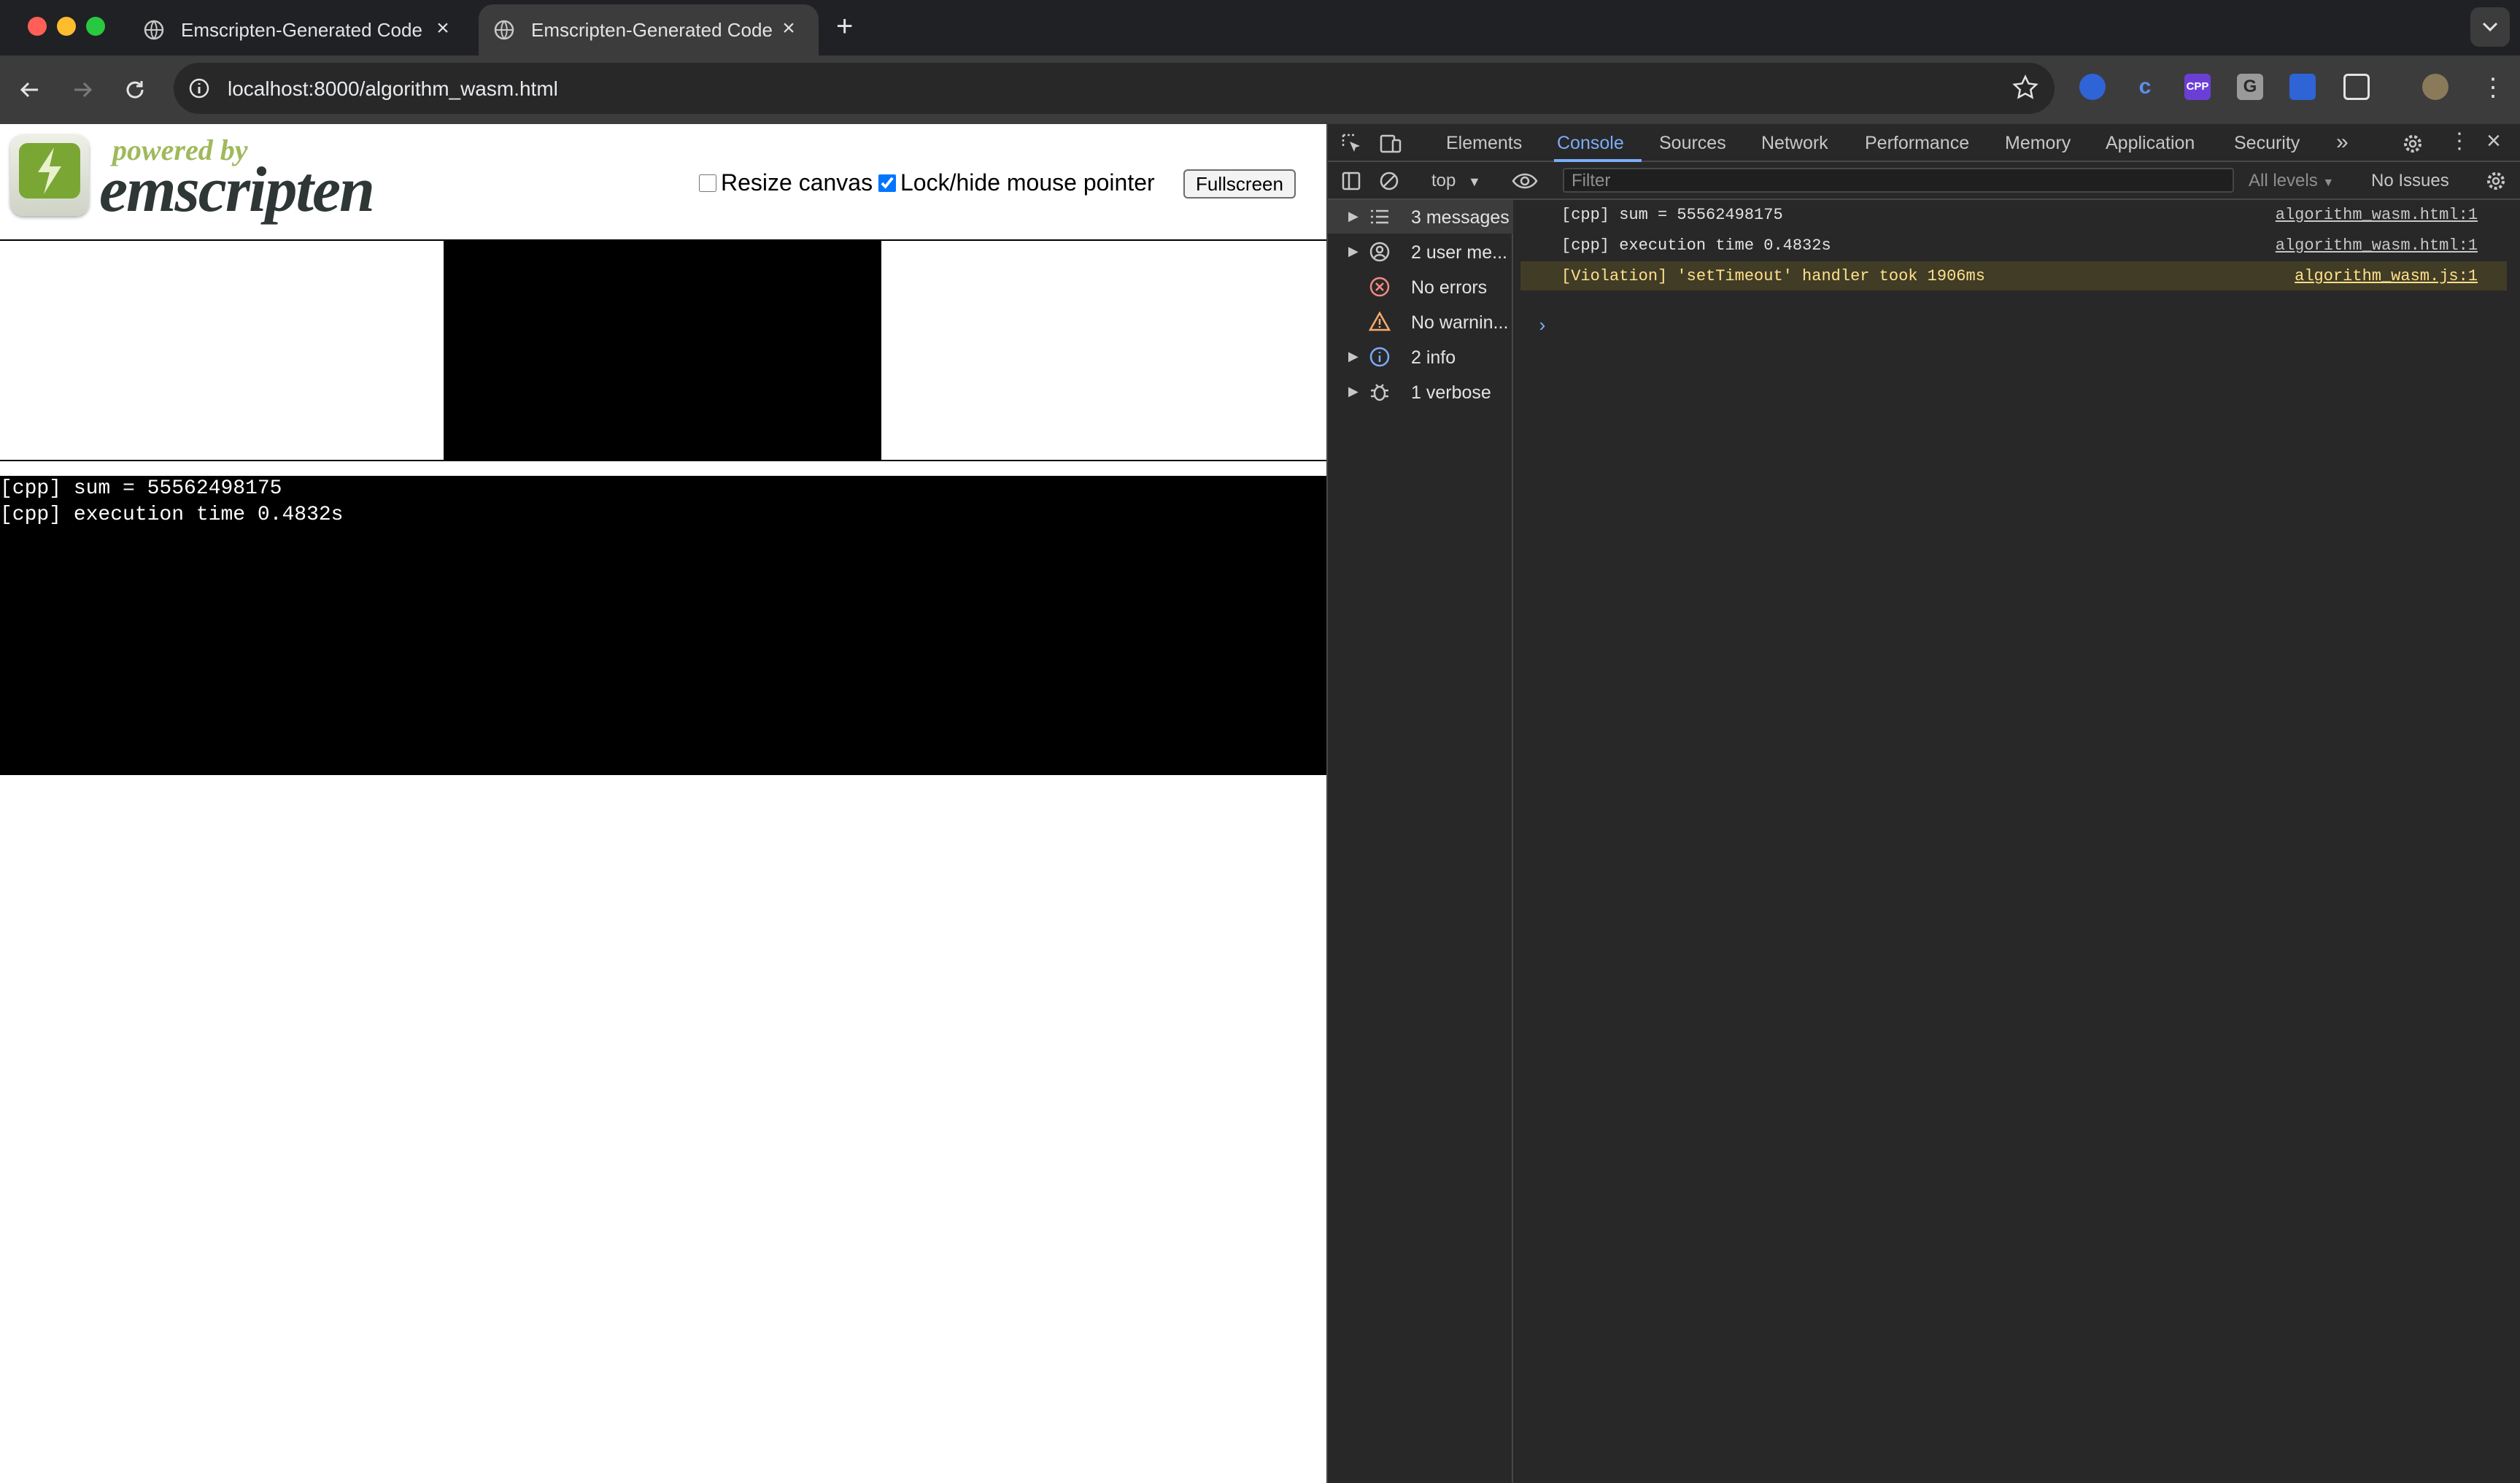 Image resolution: width=2520 pixels, height=1483 pixels. I want to click on tab-search-button, so click(2490, 27).